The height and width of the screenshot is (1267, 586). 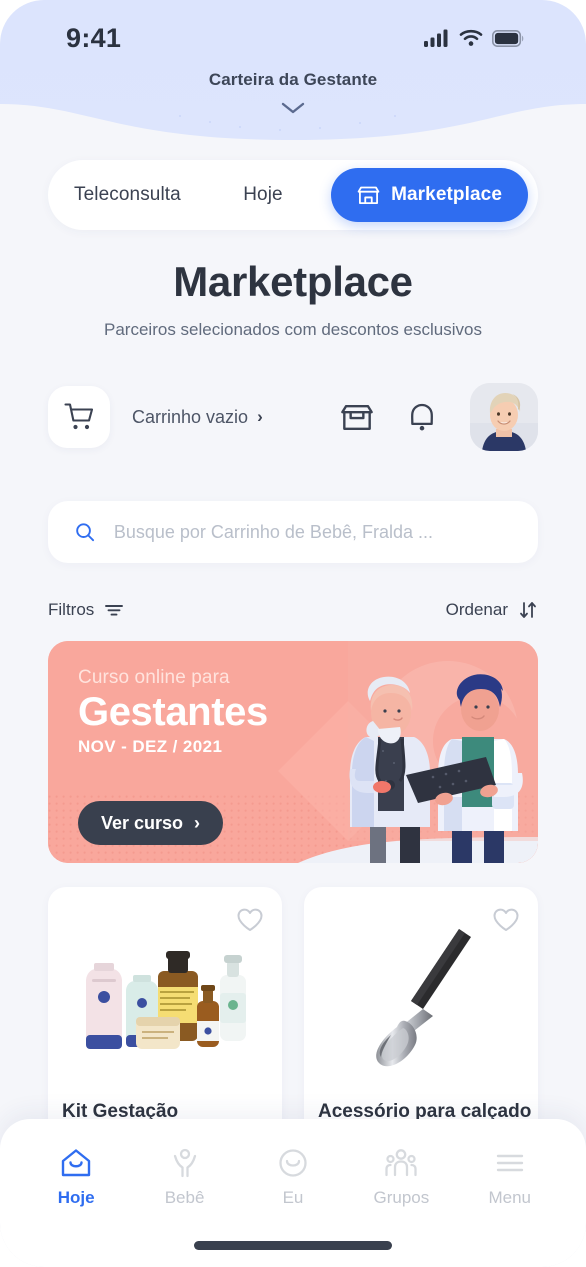 What do you see at coordinates (476, 609) in the screenshot?
I see `sort-label: Ordenar` at bounding box center [476, 609].